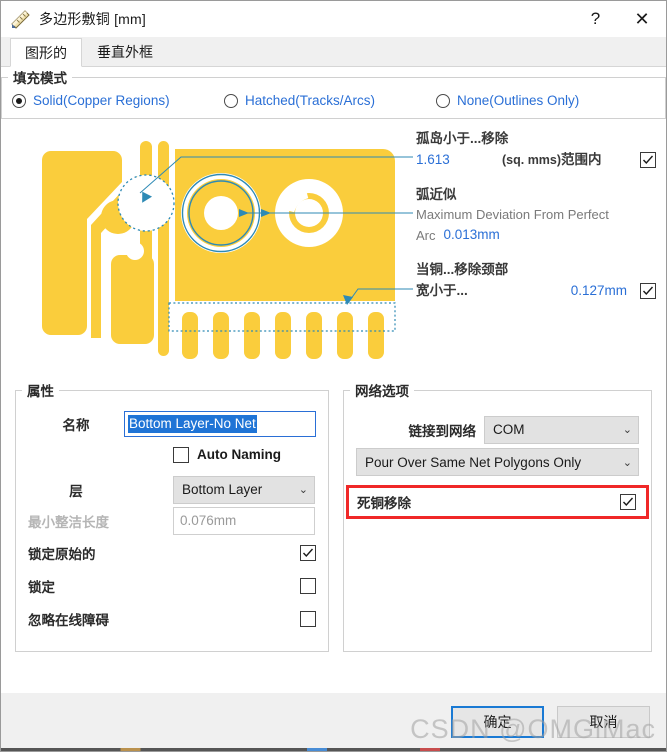 The height and width of the screenshot is (752, 667). I want to click on radio-none: None(Outlines Only), so click(507, 100).